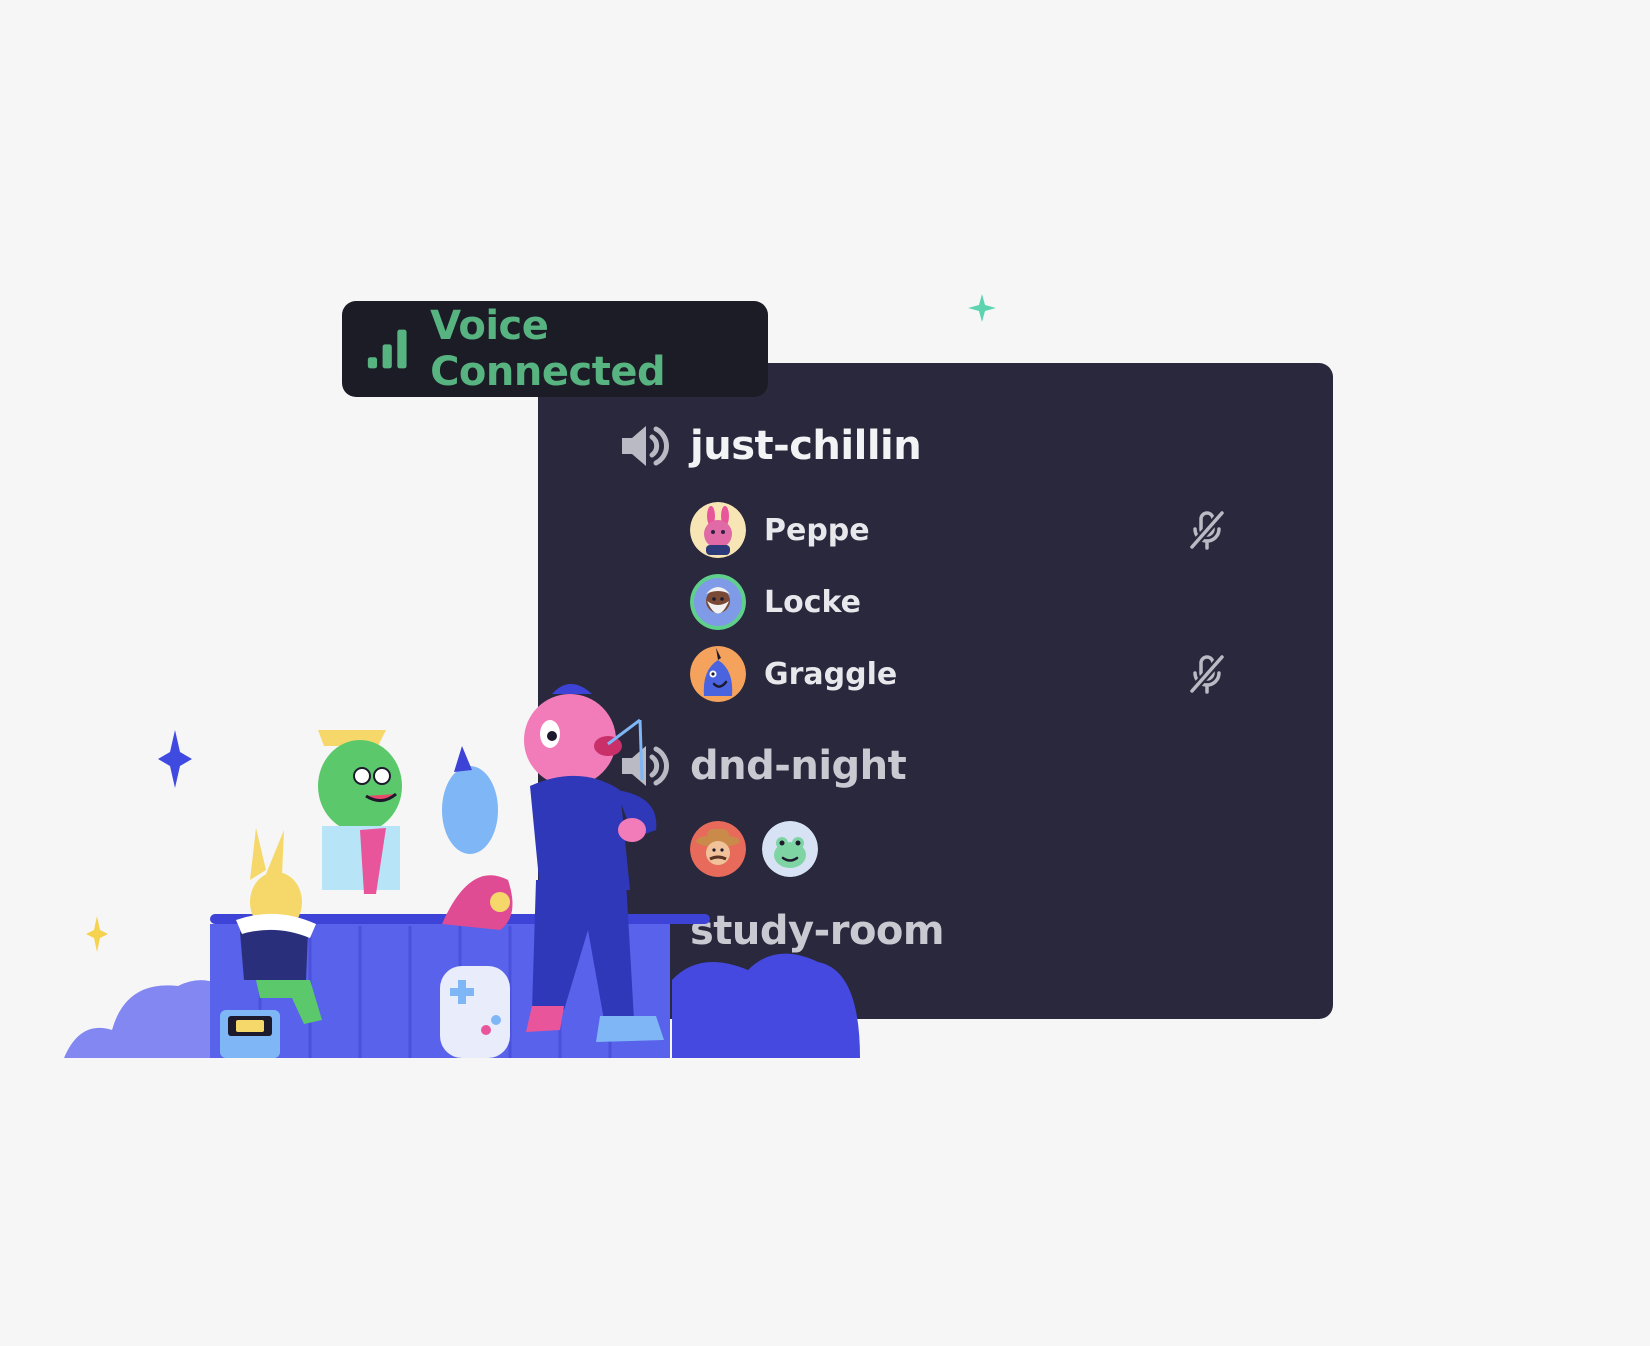 The image size is (1650, 1346). I want to click on voice-member-peppe: Peppe, so click(960, 530).